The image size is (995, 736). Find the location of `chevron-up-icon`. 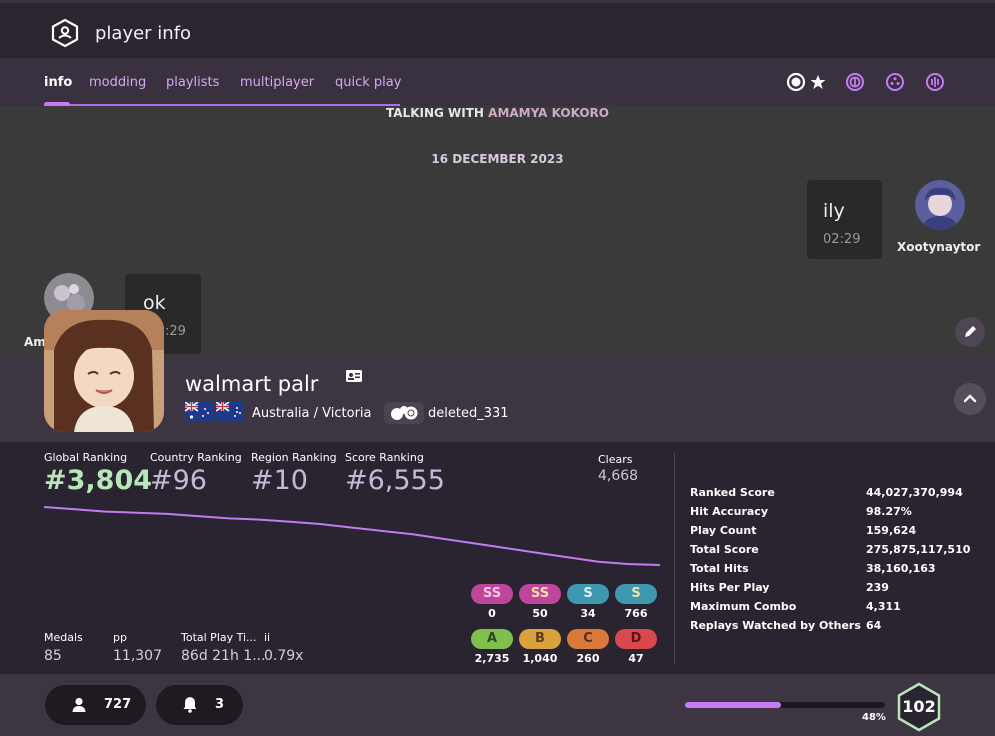

chevron-up-icon is located at coordinates (970, 398).